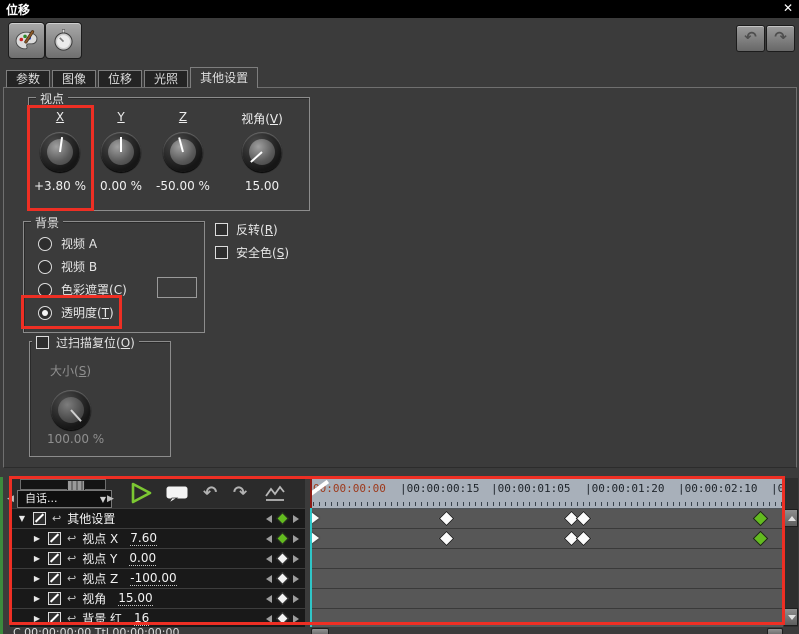 This screenshot has width=799, height=634. What do you see at coordinates (252, 252) in the screenshot?
I see `flag-checkbox-row-2: 安全色(S)` at bounding box center [252, 252].